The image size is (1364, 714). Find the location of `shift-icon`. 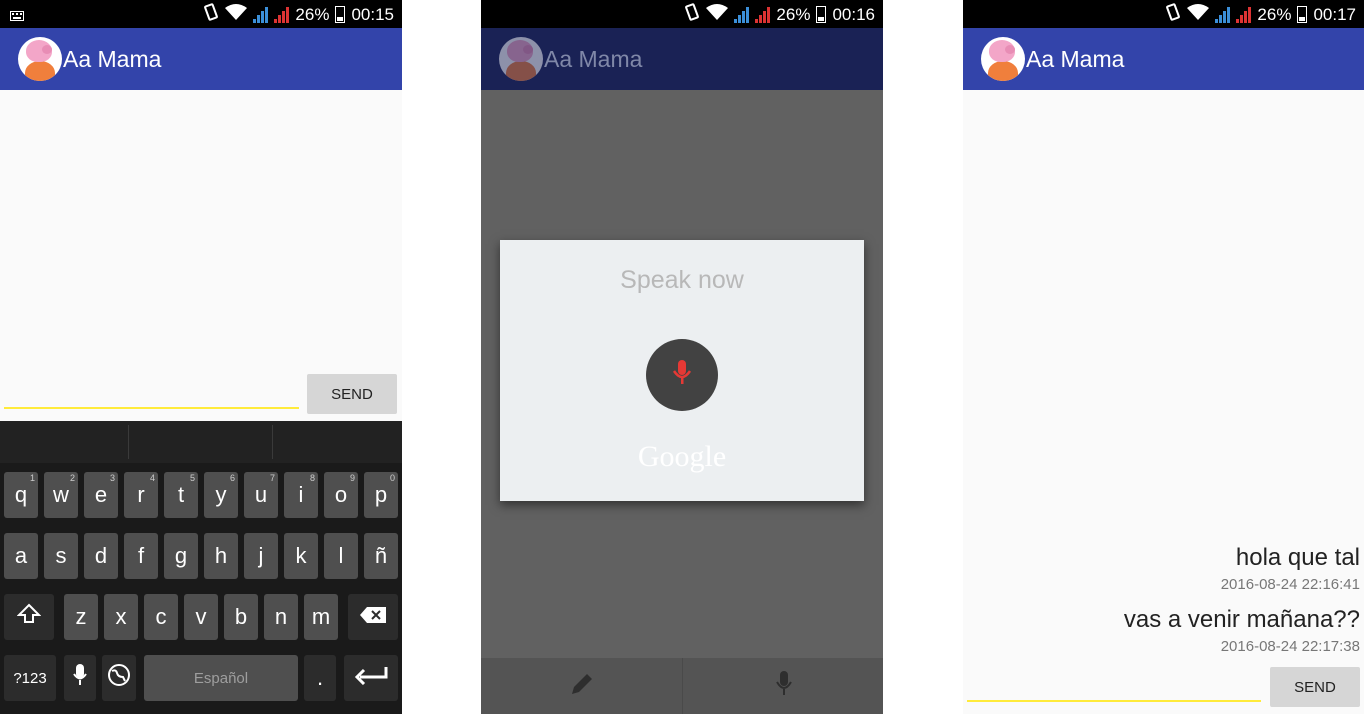

shift-icon is located at coordinates (29, 617).